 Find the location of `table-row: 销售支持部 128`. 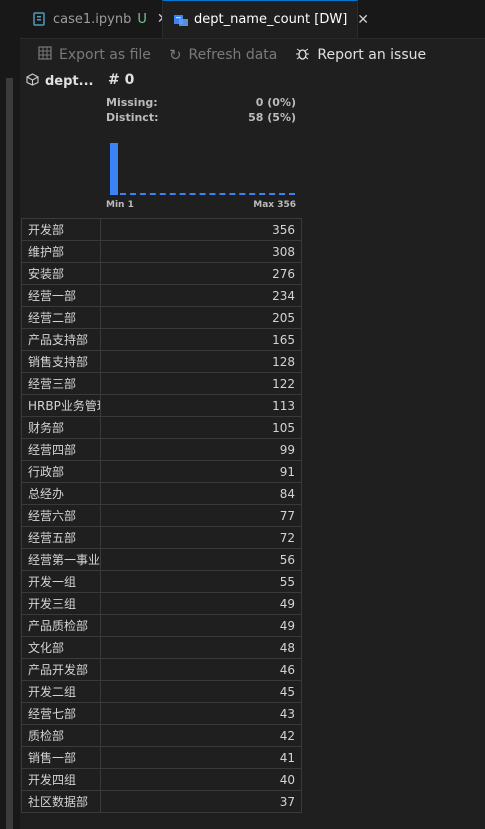

table-row: 销售支持部 128 is located at coordinates (161, 361).